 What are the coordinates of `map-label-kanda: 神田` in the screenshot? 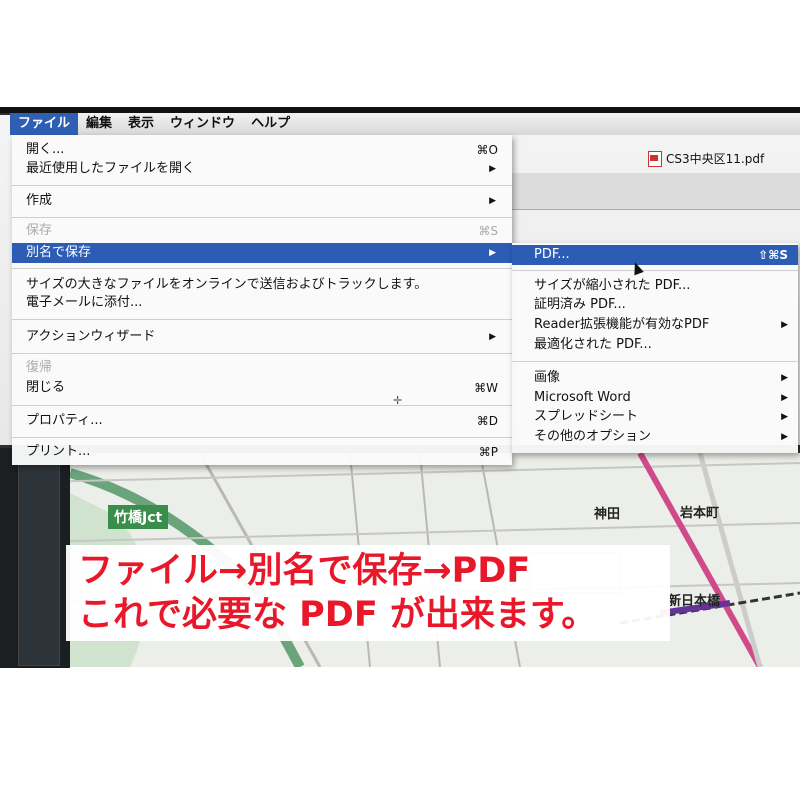 It's located at (607, 514).